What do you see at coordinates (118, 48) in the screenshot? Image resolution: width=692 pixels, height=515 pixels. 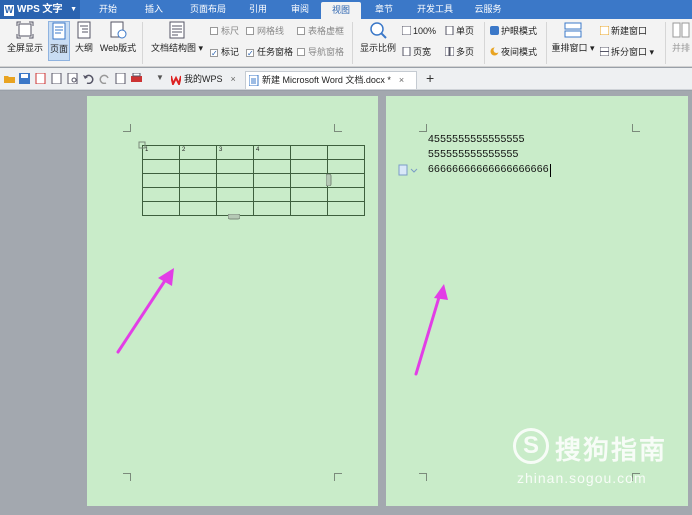 I see `web-layout-label: Web版式` at bounding box center [118, 48].